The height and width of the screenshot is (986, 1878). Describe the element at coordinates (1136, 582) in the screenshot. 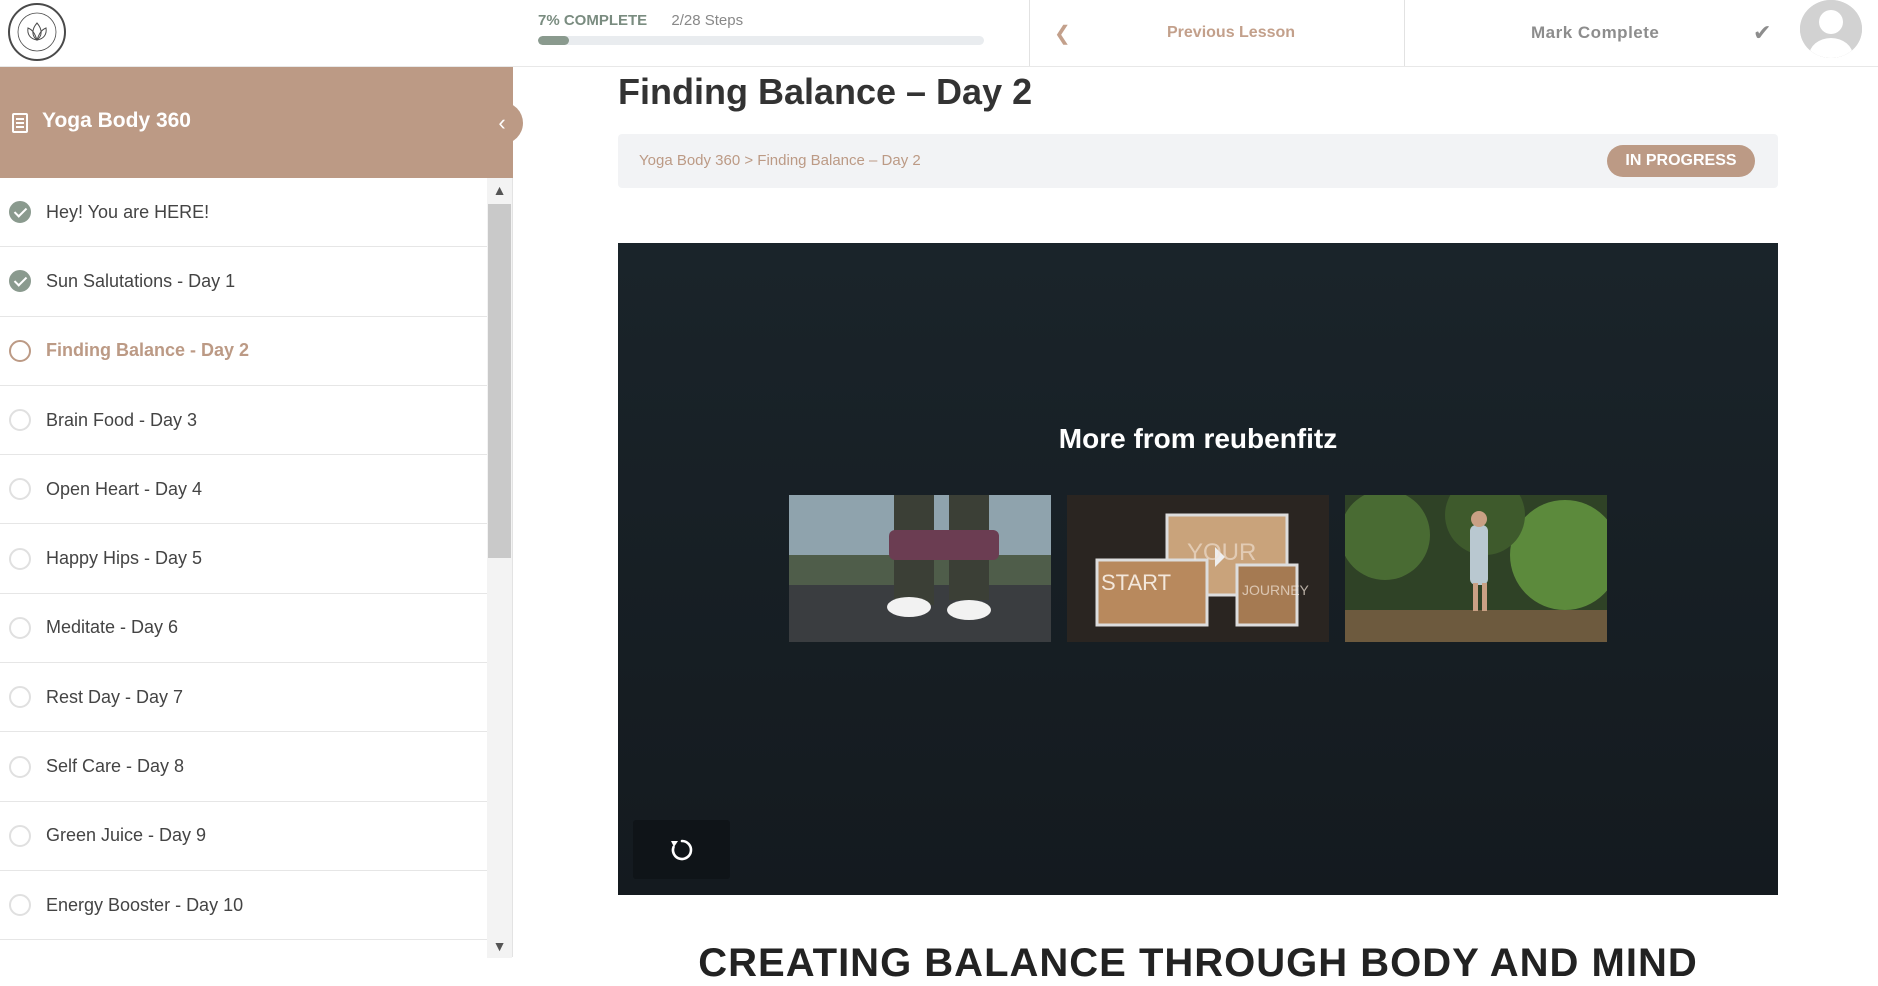

I see `thumbnail-text-start: START` at that location.